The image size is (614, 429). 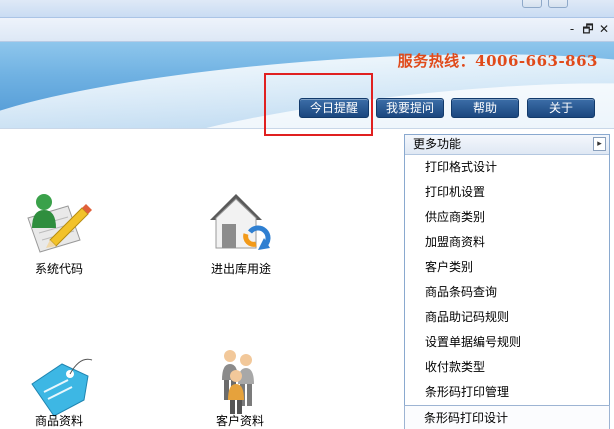 I want to click on window-title-bar, so click(x=307, y=9).